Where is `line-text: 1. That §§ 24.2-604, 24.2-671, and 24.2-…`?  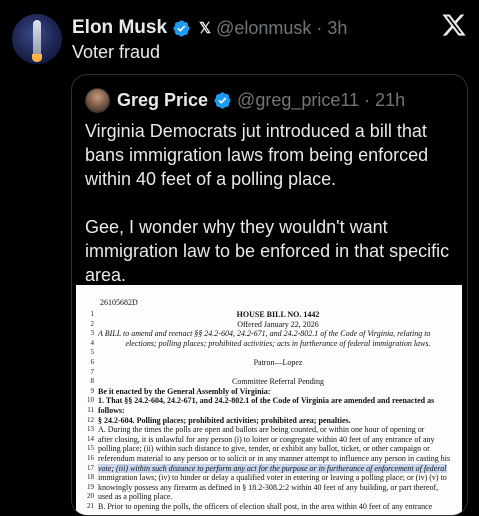 line-text: 1. That §§ 24.2-604, 24.2-671, and 24.2-… is located at coordinates (266, 401).